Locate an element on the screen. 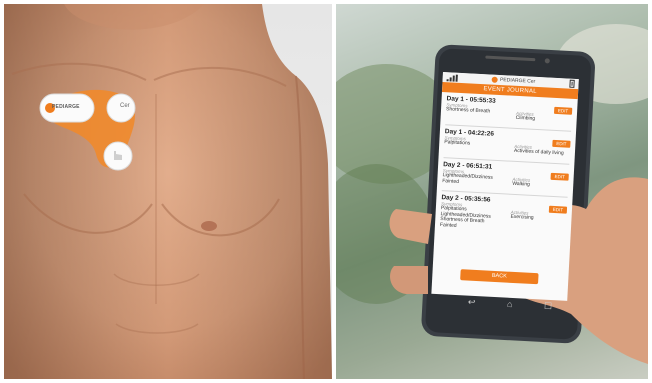 This screenshot has width=652, height=383. app-logo: PEDIARGE Cer is located at coordinates (513, 80).